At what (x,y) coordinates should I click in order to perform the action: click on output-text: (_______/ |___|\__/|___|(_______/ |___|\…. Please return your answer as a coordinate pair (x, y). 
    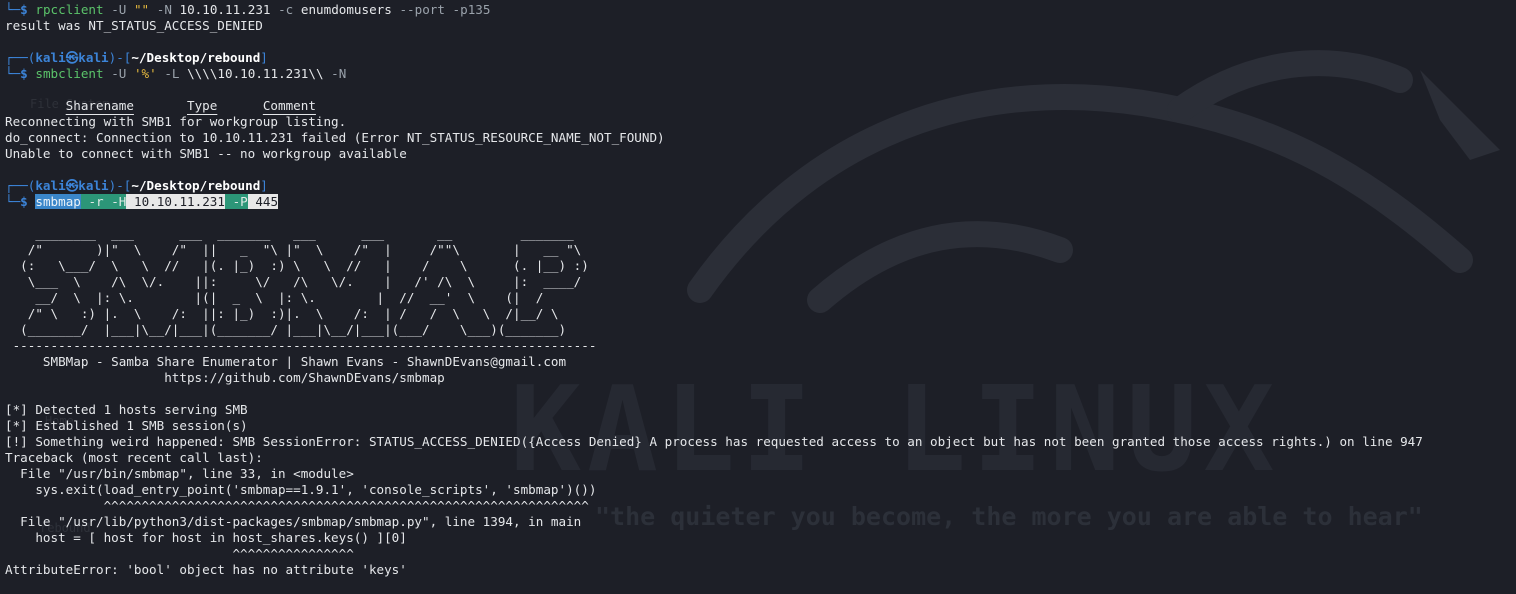
    Looking at the image, I should click on (286, 329).